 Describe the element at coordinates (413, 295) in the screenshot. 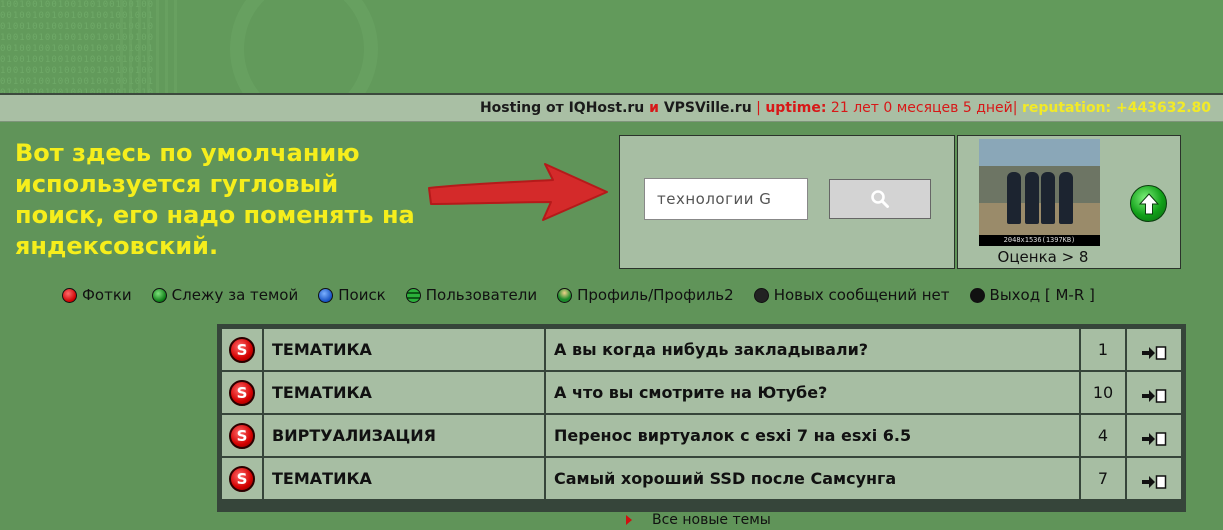

I see `users-icon` at that location.